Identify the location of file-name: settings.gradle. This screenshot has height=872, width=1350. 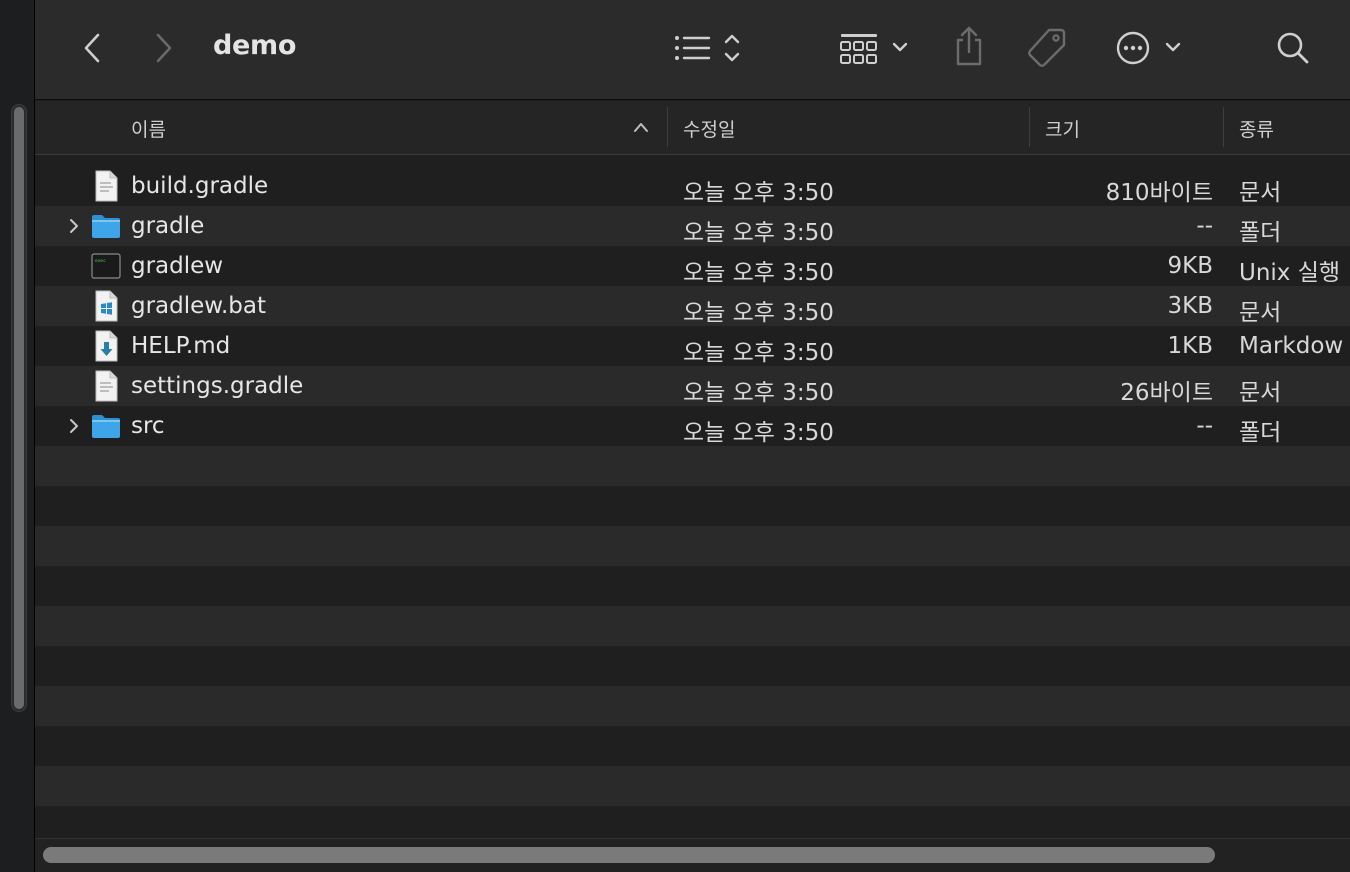
(217, 386).